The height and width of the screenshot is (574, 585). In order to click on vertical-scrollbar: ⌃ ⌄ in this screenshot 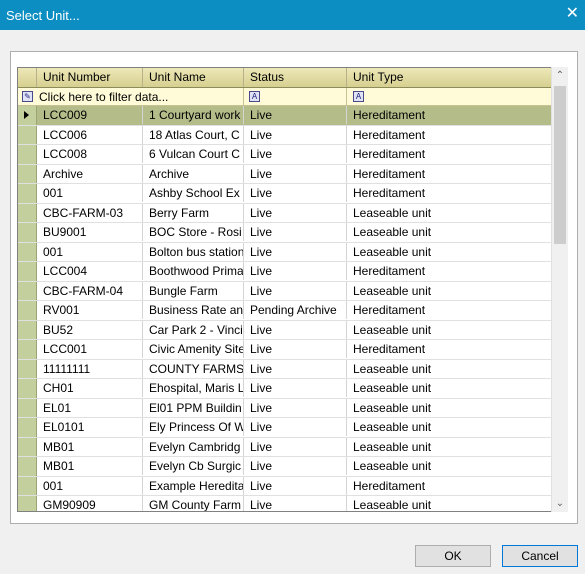, I will do `click(559, 289)`.